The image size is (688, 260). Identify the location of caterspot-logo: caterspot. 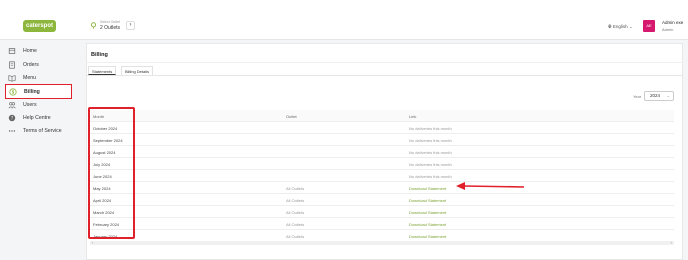
(39, 26).